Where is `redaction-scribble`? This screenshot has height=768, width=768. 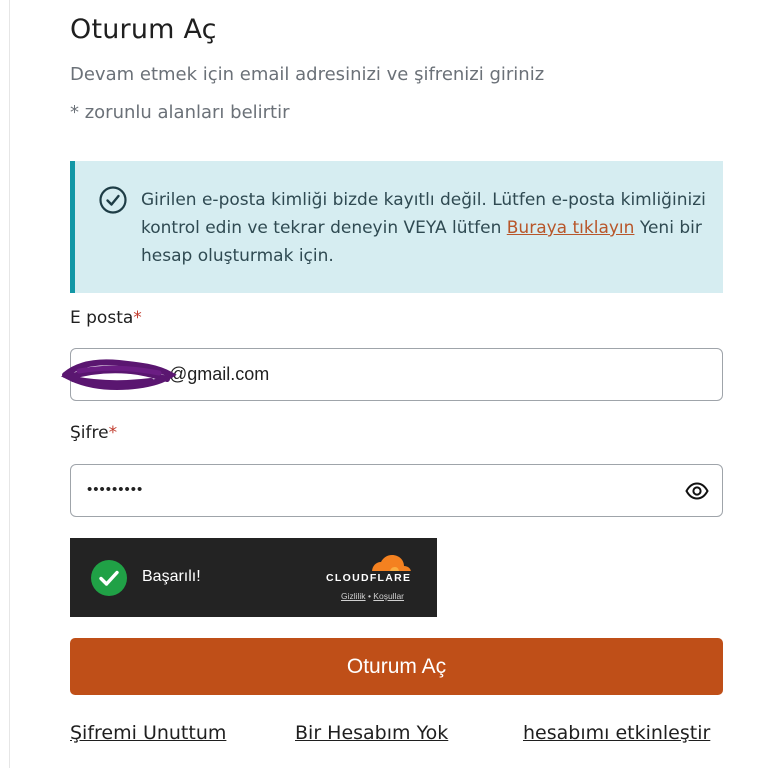
redaction-scribble is located at coordinates (118, 375).